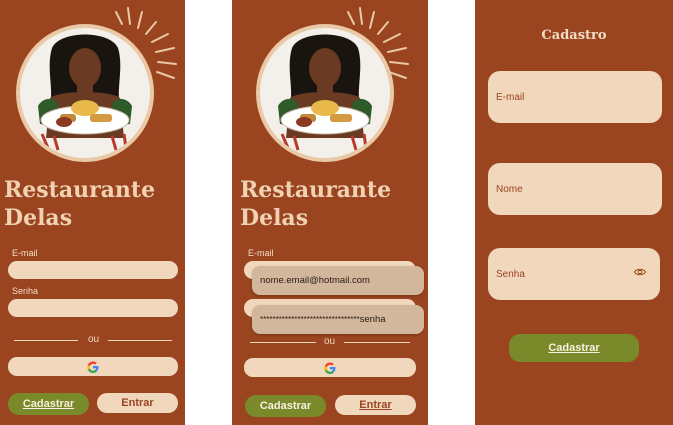  Describe the element at coordinates (510, 274) in the screenshot. I see `password-placeholder: Senha` at that location.